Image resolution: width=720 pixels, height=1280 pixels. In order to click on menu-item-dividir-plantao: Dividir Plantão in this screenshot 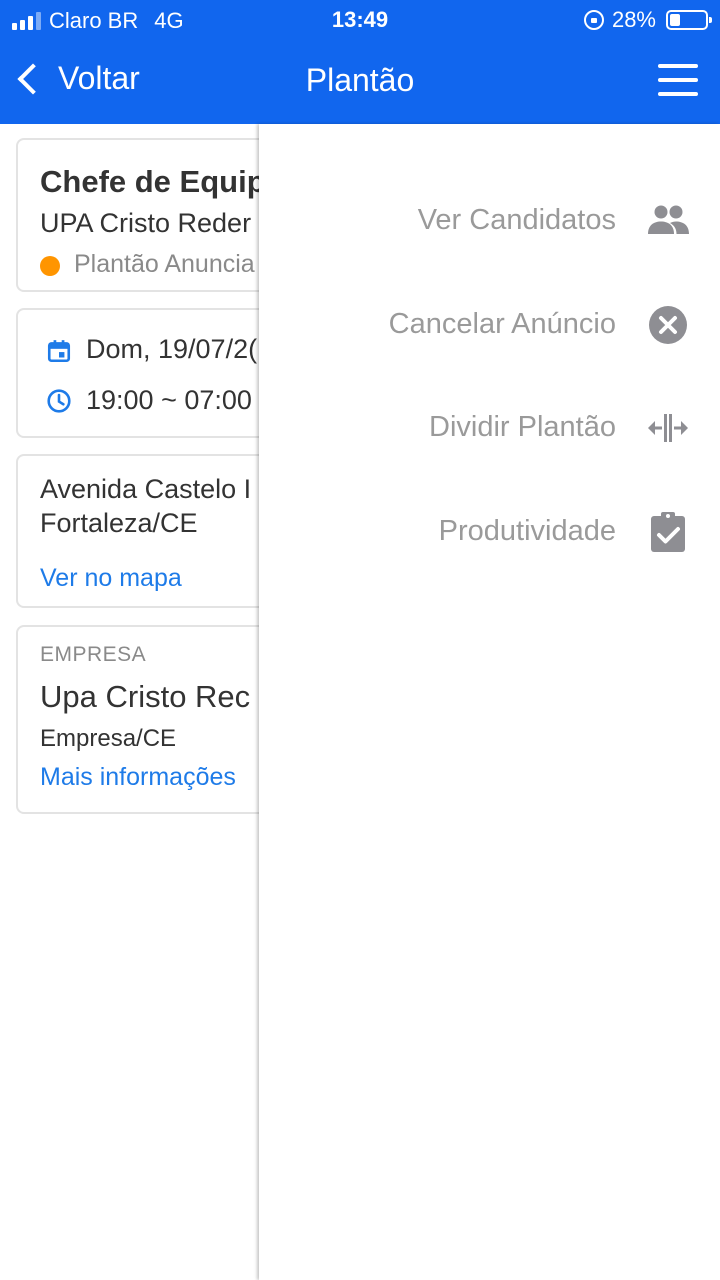, I will do `click(489, 428)`.